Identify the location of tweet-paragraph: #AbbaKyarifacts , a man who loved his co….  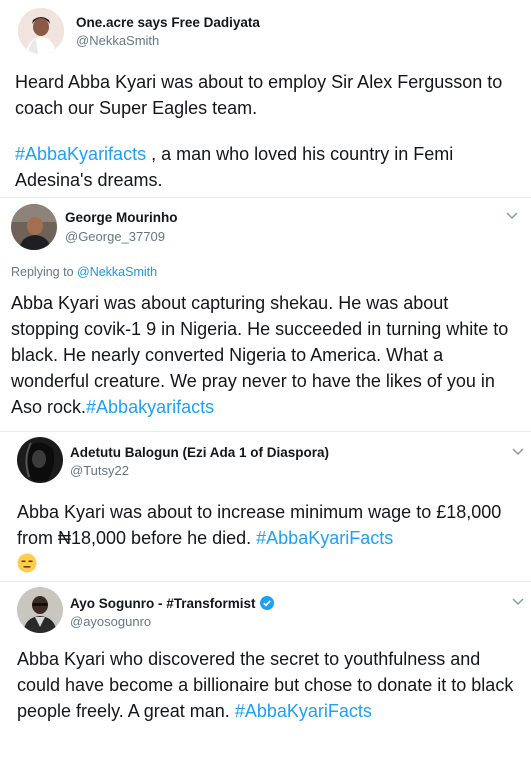
(266, 167).